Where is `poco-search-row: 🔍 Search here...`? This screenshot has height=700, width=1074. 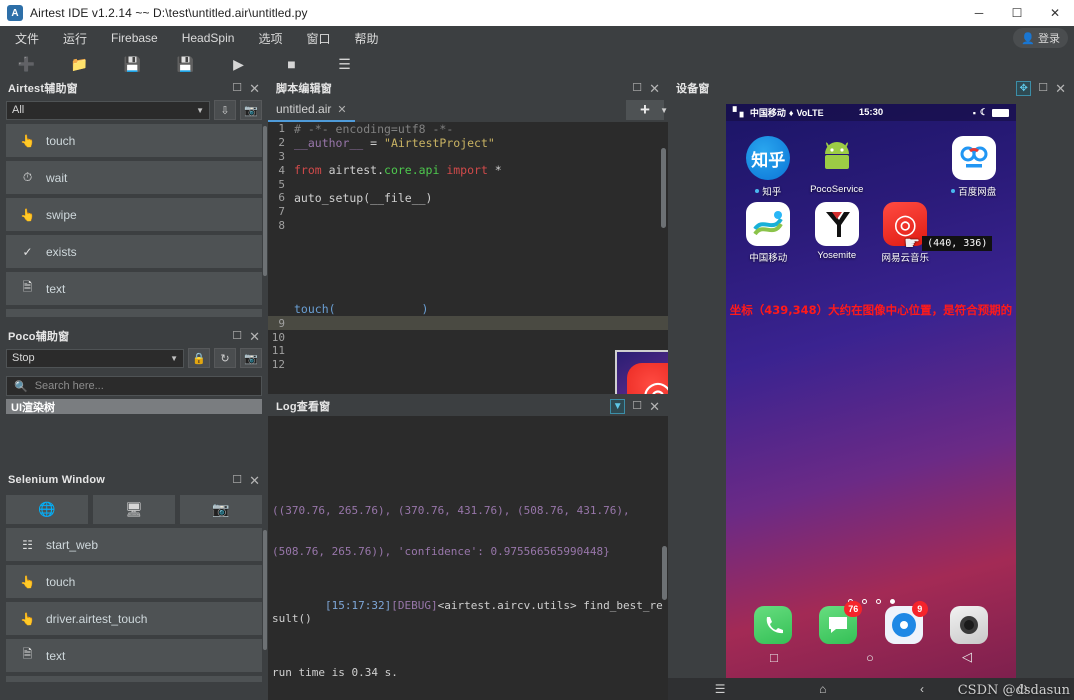
poco-search-row: 🔍 Search here... is located at coordinates (134, 386).